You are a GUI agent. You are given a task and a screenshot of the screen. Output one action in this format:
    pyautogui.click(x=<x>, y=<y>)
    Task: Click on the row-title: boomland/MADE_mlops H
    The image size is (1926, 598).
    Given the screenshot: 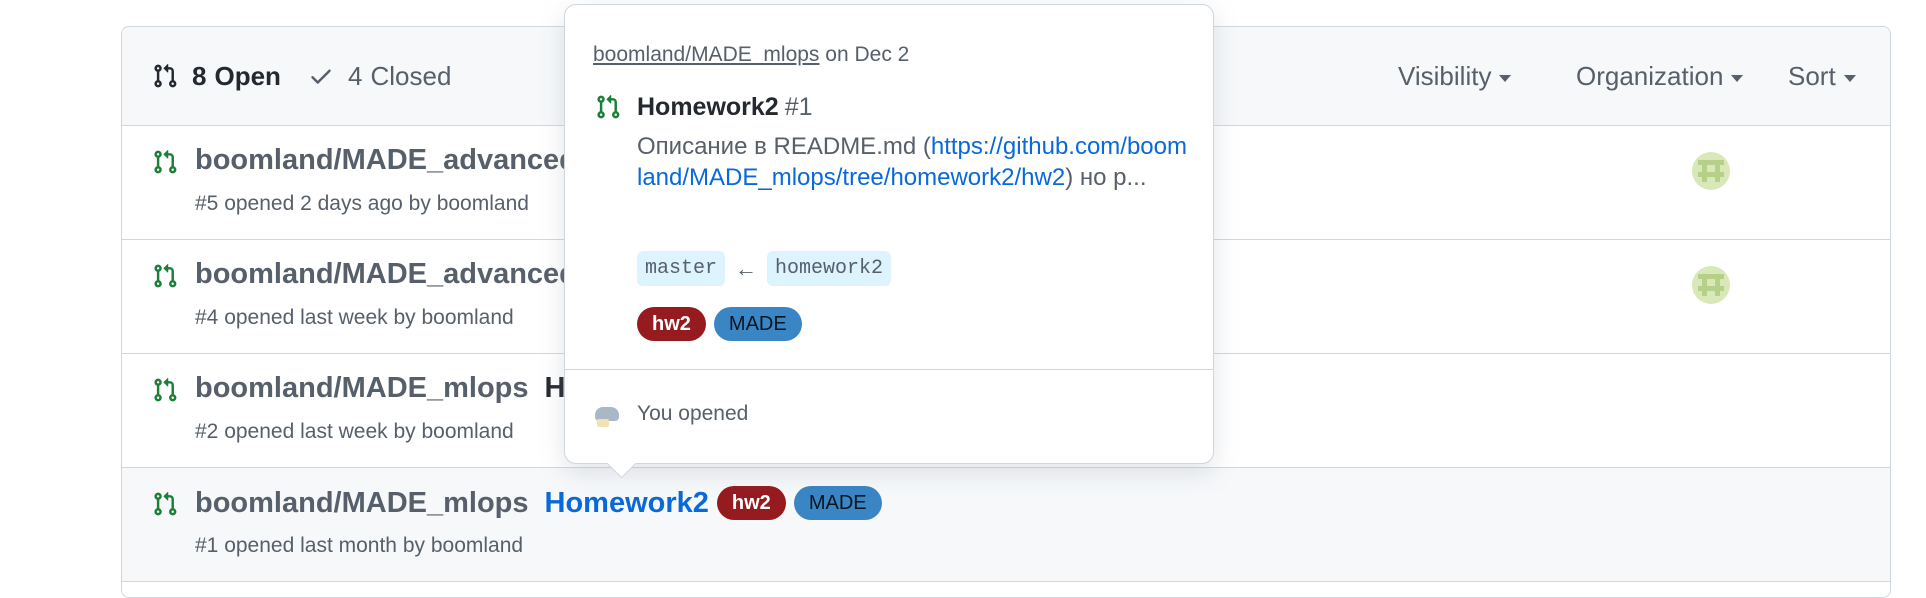 What is the action you would take?
    pyautogui.click(x=380, y=388)
    